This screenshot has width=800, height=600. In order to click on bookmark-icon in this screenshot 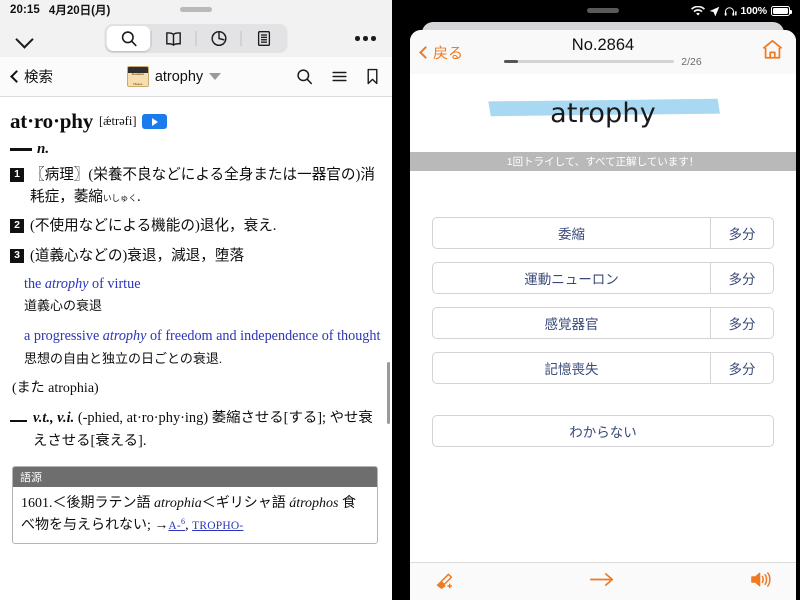, I will do `click(372, 76)`.